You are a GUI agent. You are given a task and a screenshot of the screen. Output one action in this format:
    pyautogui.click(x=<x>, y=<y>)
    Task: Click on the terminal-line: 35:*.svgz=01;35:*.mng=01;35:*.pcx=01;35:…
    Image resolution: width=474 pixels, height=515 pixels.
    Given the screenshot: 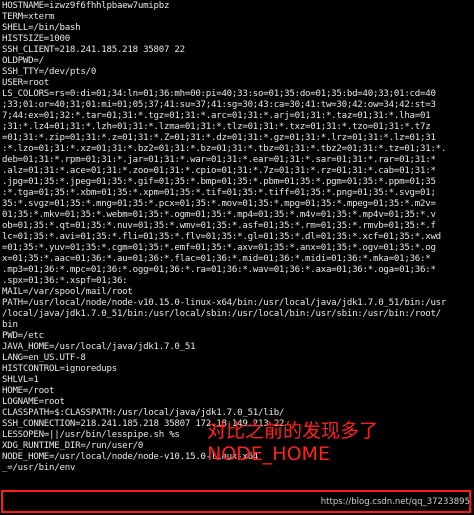 What is the action you would take?
    pyautogui.click(x=219, y=204)
    